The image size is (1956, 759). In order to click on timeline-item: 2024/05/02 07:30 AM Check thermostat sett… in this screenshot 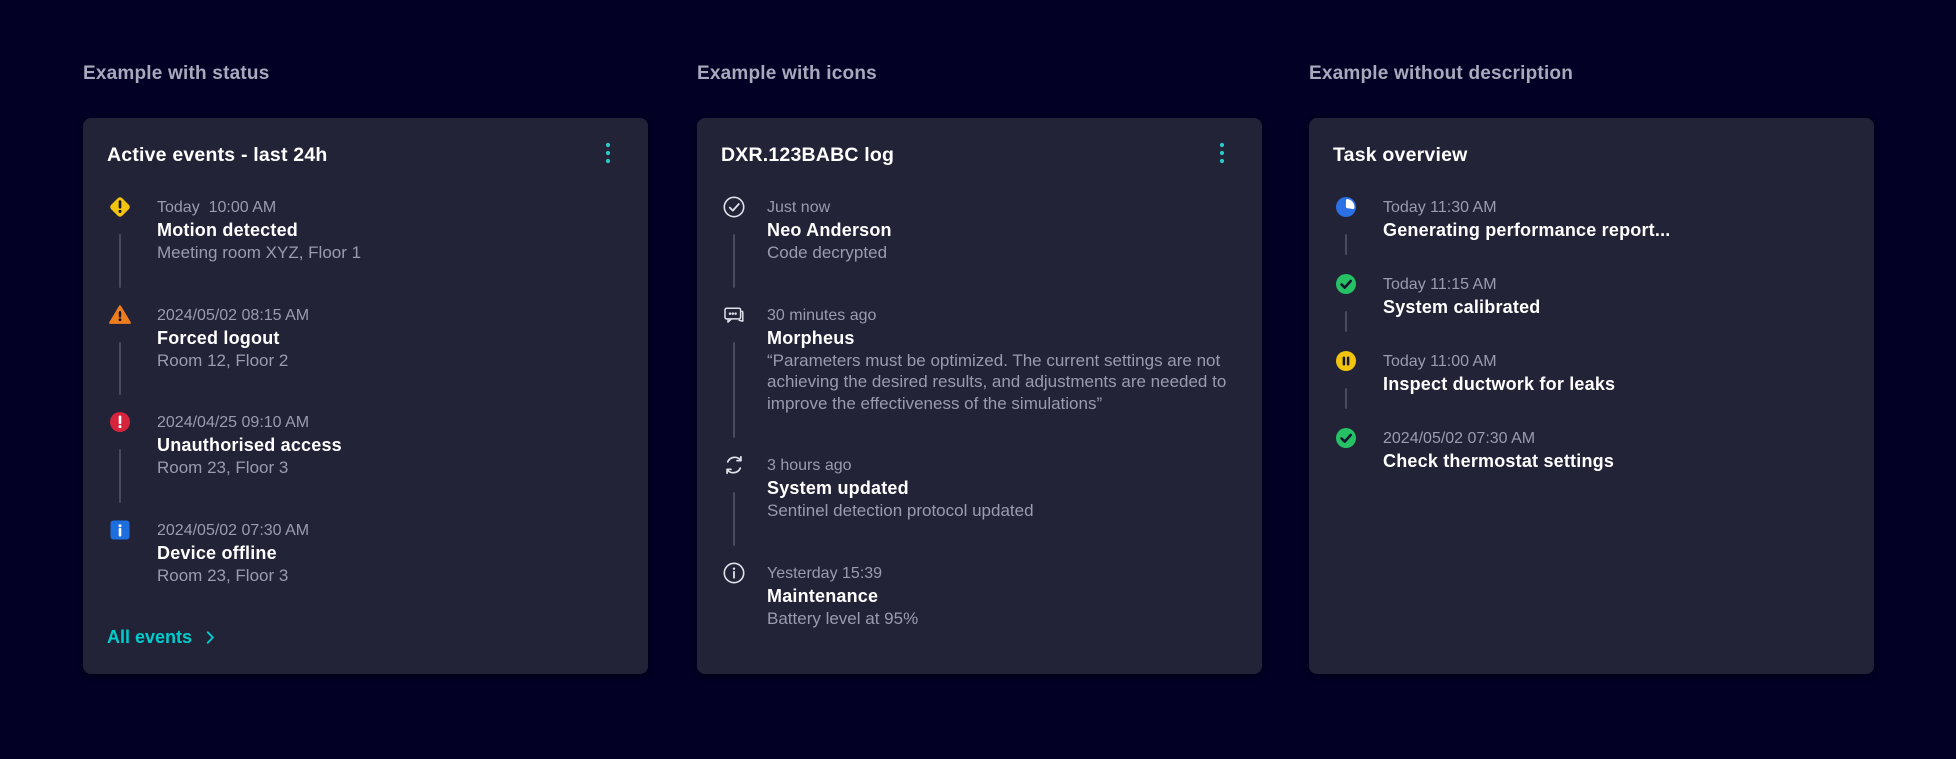, I will do `click(1591, 450)`.